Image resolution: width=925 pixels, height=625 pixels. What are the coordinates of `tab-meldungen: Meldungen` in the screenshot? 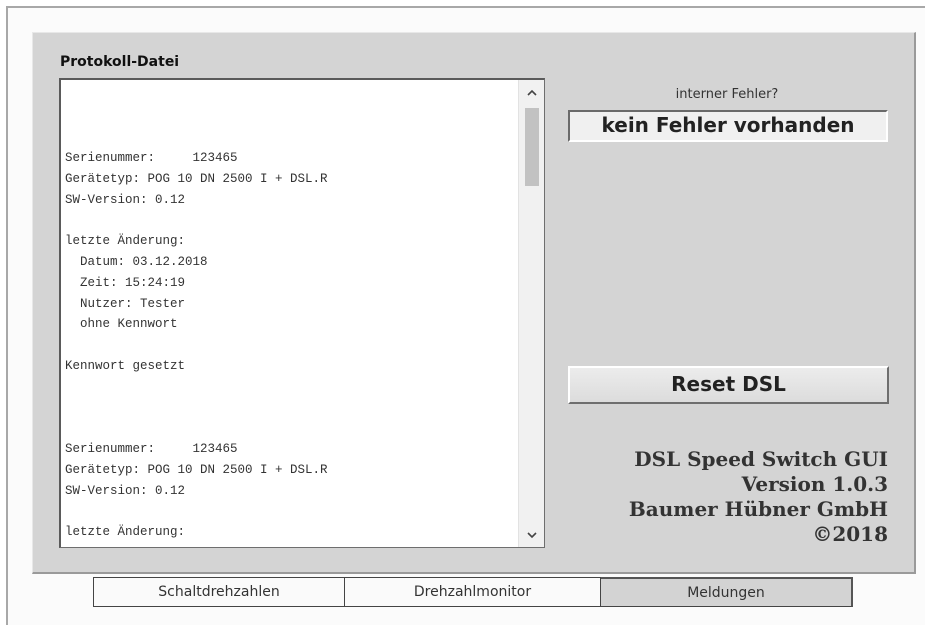 It's located at (727, 592).